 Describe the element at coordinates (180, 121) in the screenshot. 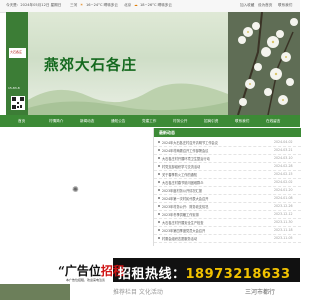

I see `nav-item-affairs: 村务公开` at that location.